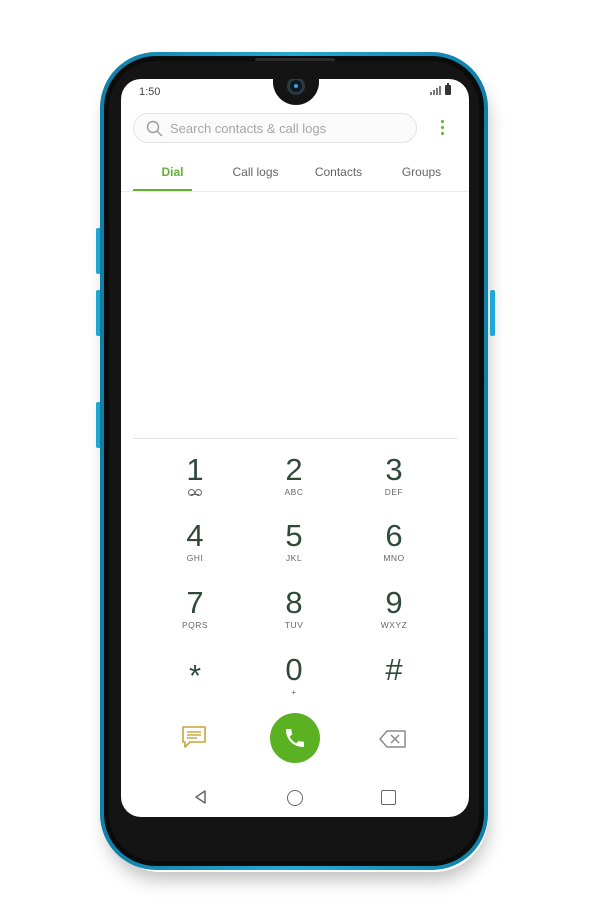 This screenshot has height=923, width=590. I want to click on key-6: 6 MNO, so click(394, 549).